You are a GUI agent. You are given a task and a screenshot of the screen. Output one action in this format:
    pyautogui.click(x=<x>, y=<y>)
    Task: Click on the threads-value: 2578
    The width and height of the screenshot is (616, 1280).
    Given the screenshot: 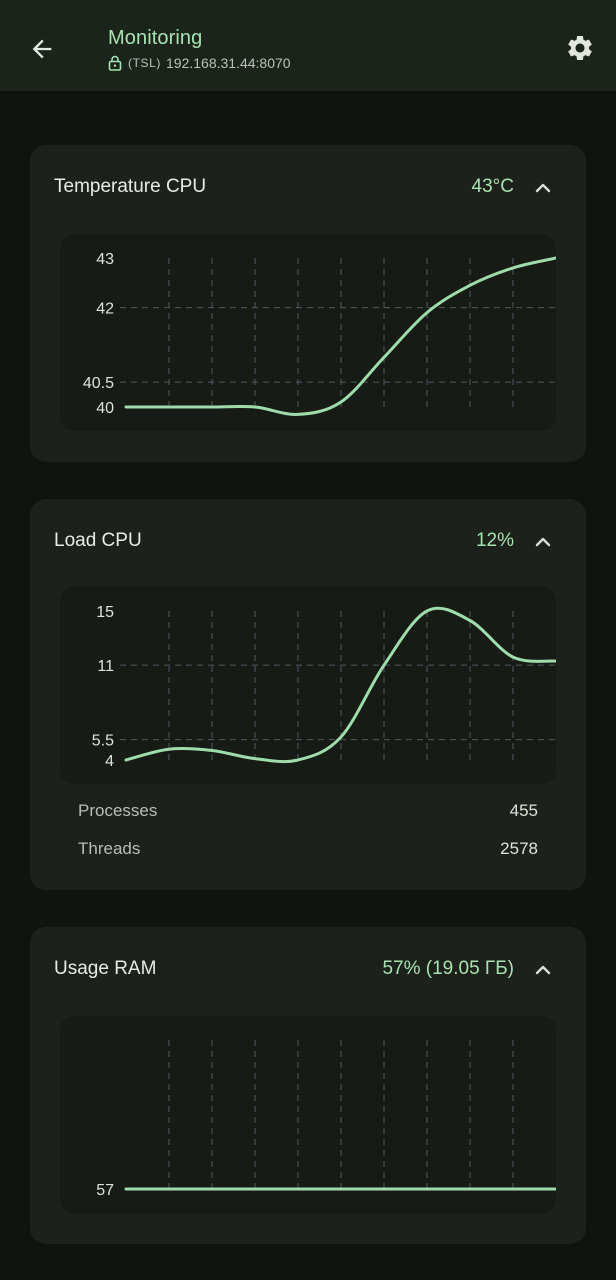 What is the action you would take?
    pyautogui.click(x=519, y=848)
    